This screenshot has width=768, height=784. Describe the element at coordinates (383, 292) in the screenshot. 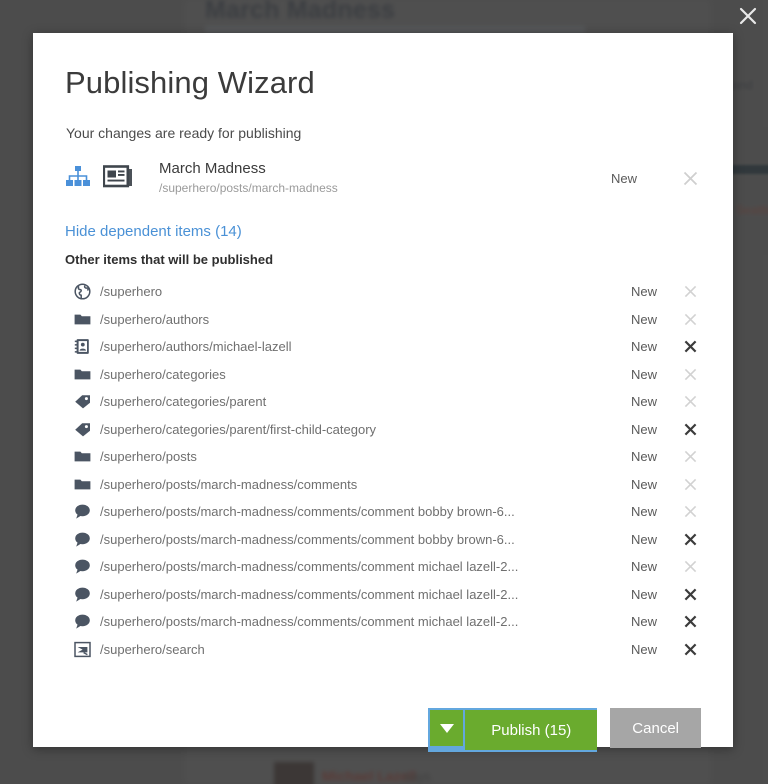

I see `list-item: /superhero New` at that location.